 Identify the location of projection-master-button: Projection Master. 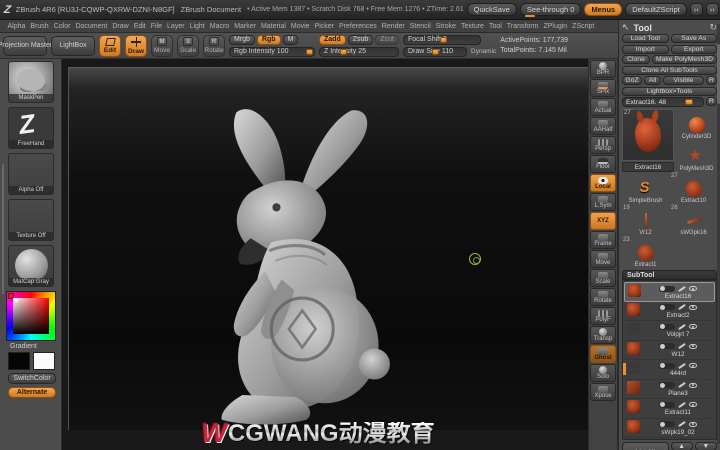
(26, 45).